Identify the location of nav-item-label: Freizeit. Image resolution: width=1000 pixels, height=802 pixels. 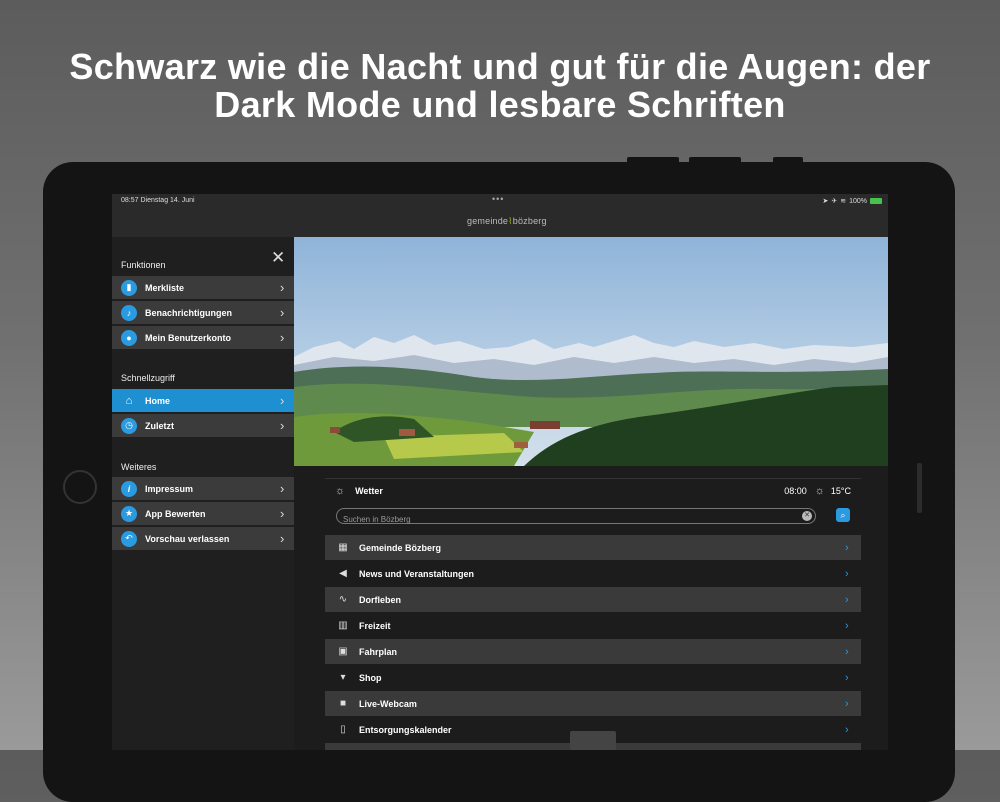
(375, 625).